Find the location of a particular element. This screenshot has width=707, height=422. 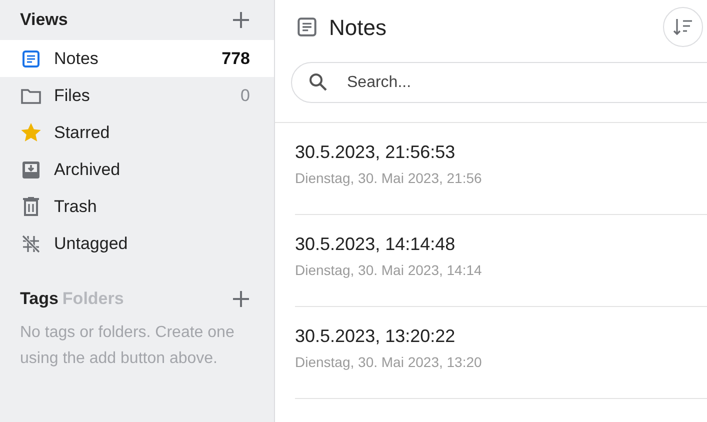

note-item: 30.5.2023, 13:20:22 Dienstag, 30. Mai 2023, 13:20 is located at coordinates (501, 353).